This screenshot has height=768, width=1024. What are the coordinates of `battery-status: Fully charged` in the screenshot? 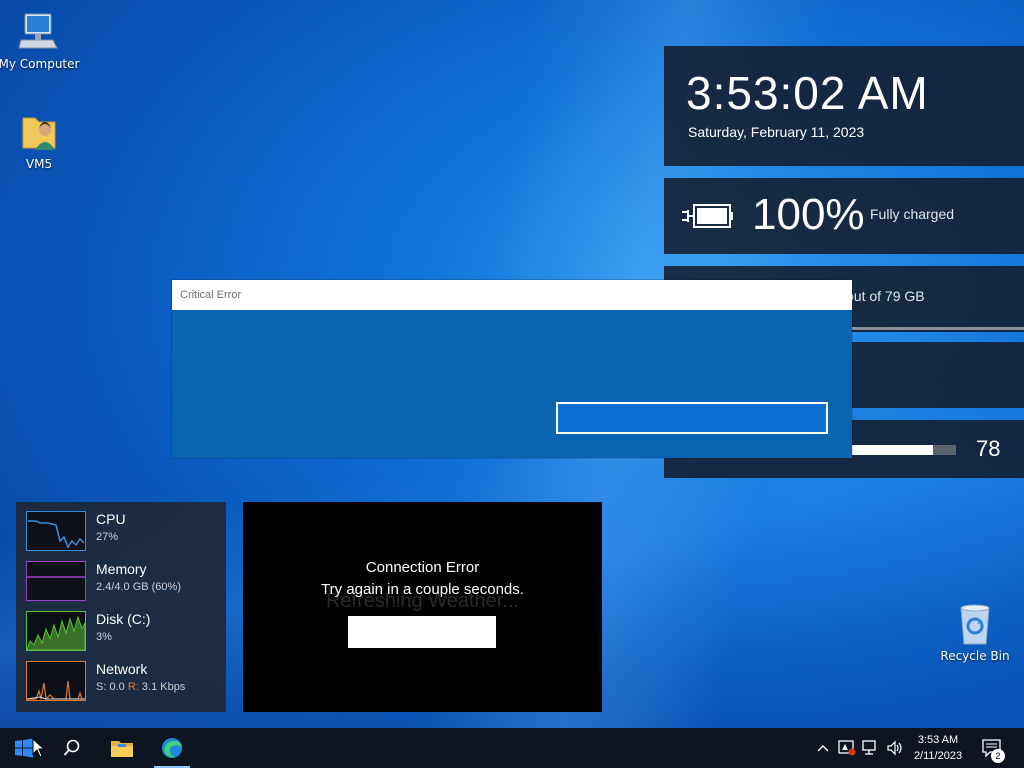 It's located at (912, 214).